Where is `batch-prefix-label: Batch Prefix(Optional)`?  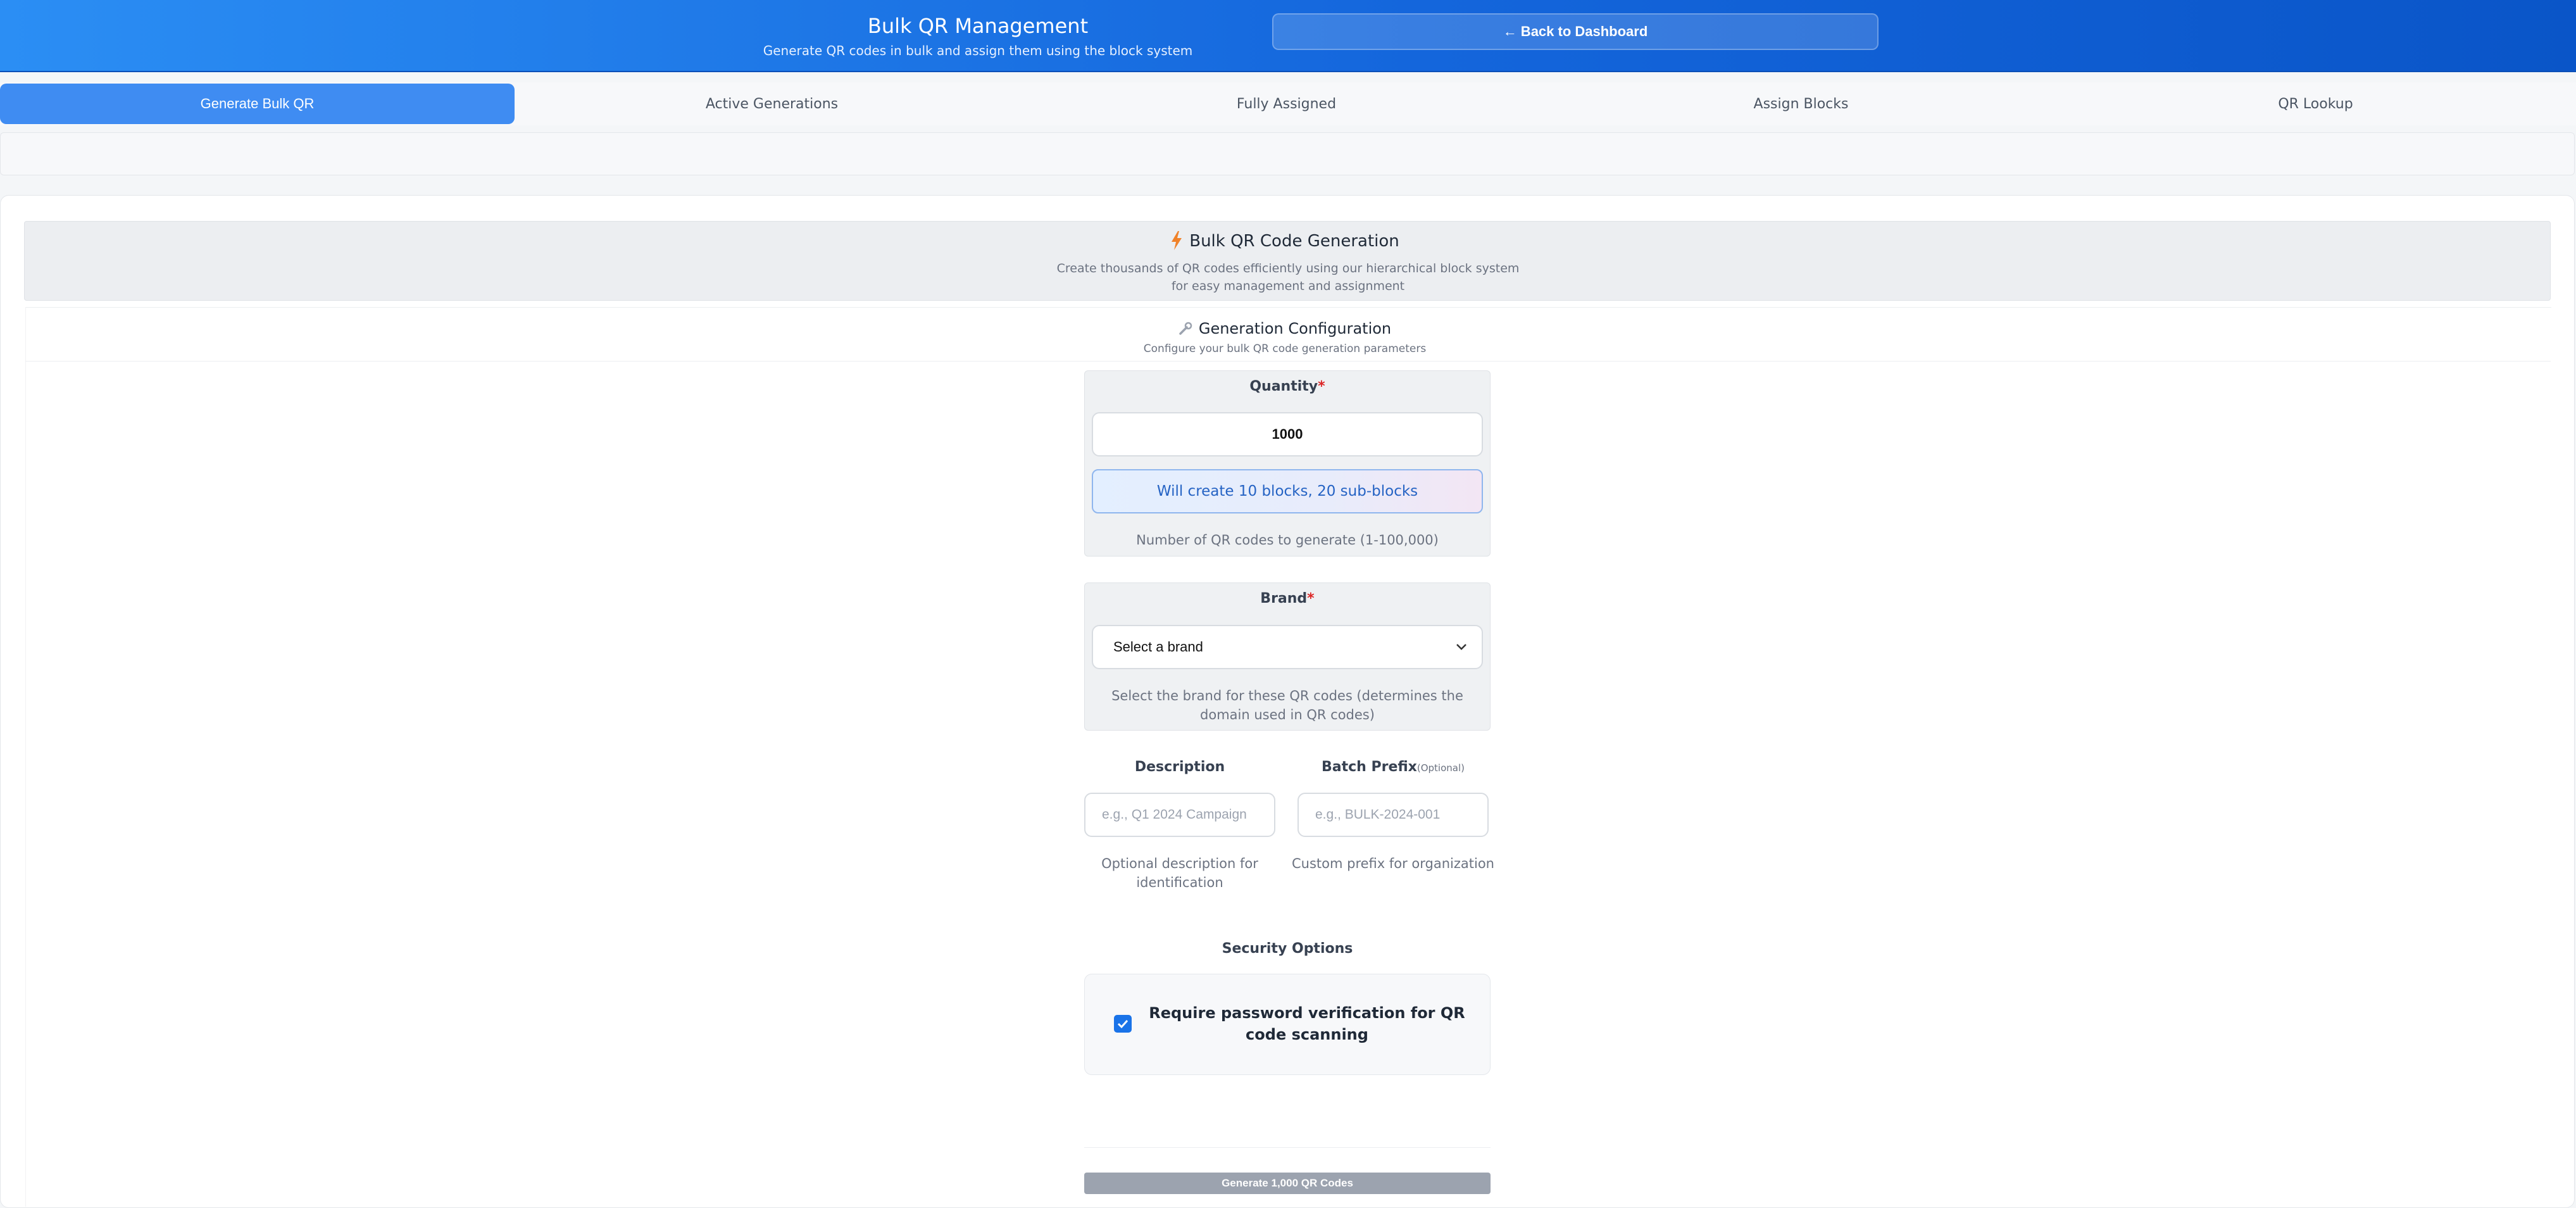
batch-prefix-label: Batch Prefix(Optional) is located at coordinates (1393, 767).